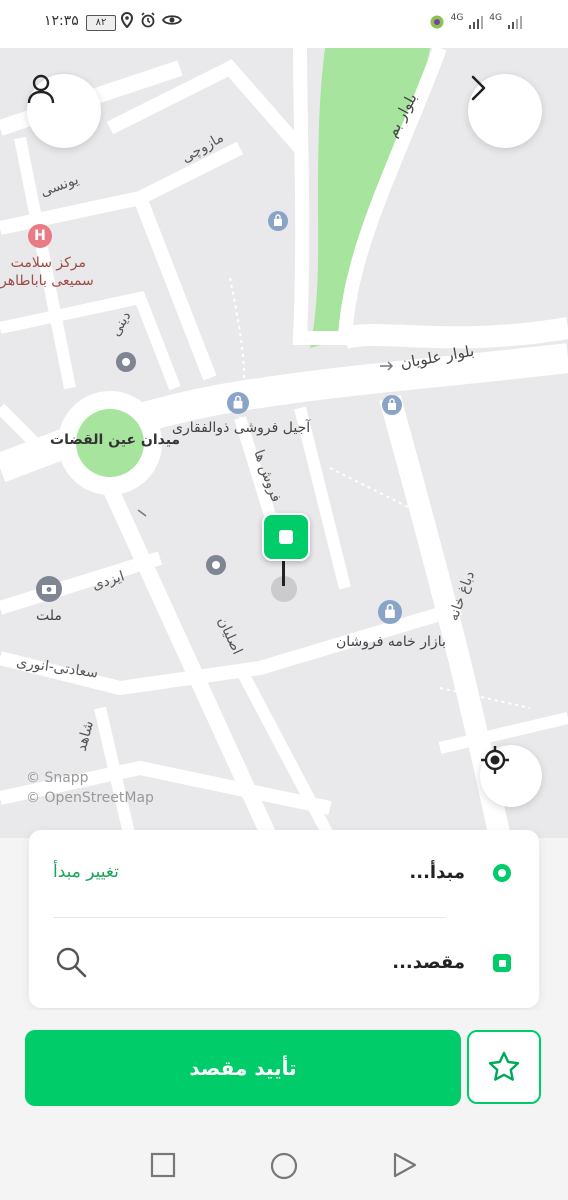 The height and width of the screenshot is (1200, 568). What do you see at coordinates (511, 776) in the screenshot?
I see `my-location-button` at bounding box center [511, 776].